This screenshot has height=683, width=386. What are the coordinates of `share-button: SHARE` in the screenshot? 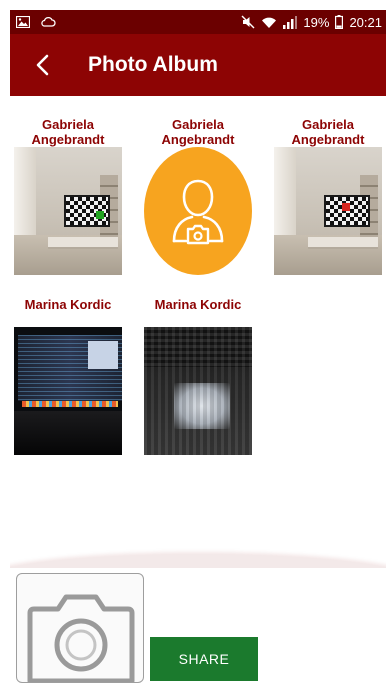 It's located at (204, 659).